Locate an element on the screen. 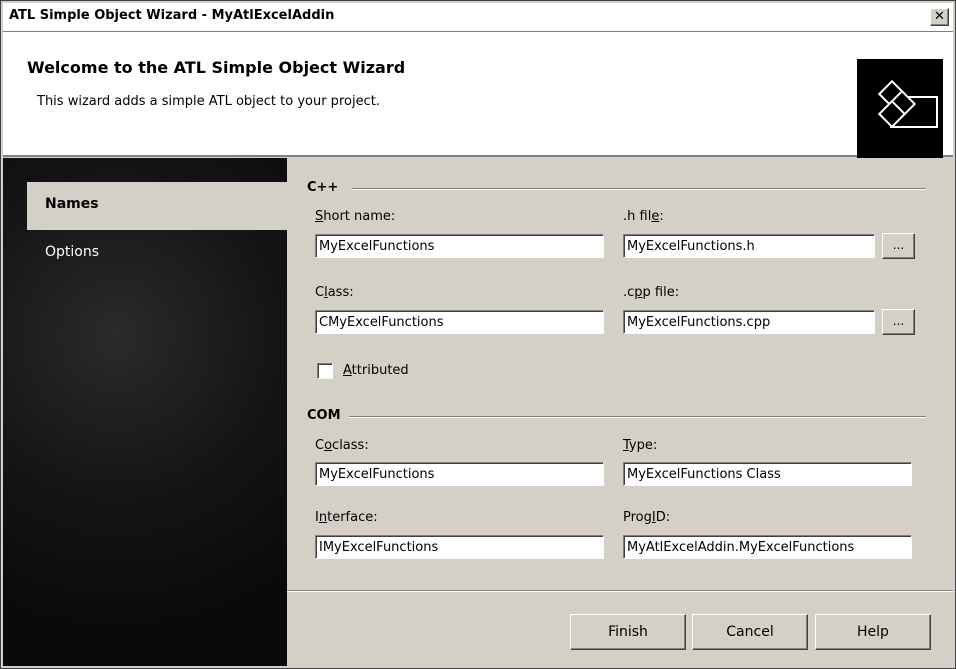  h-file-label: .h file: is located at coordinates (643, 216).